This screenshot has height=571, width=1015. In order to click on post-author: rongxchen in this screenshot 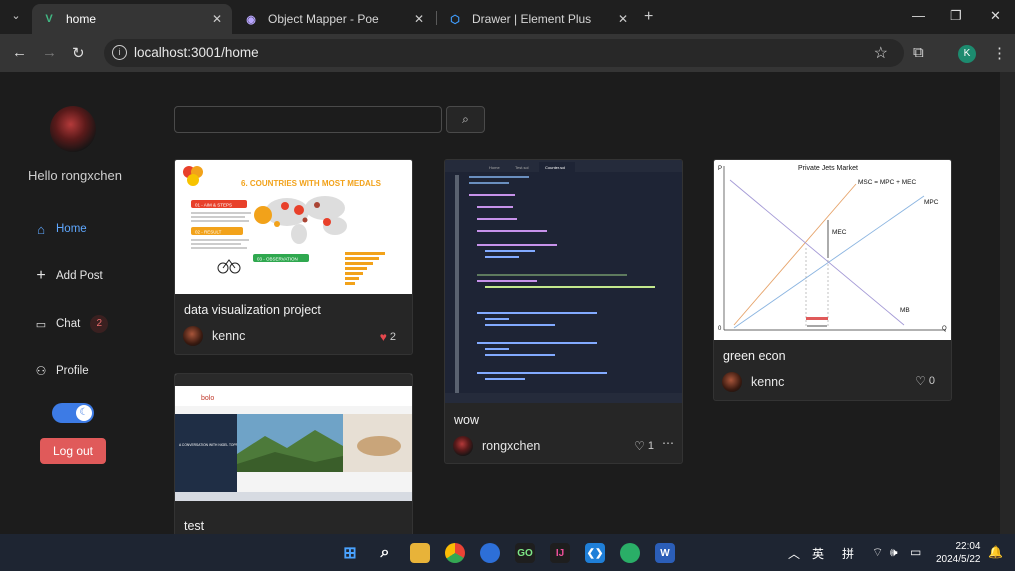, I will do `click(496, 446)`.